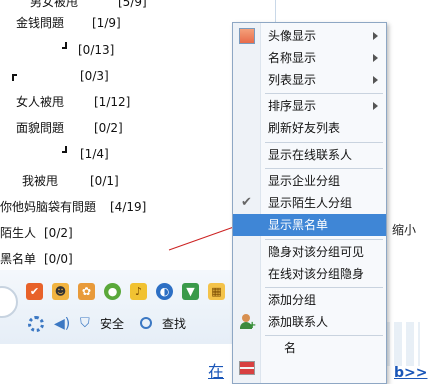 Image resolution: width=430 pixels, height=384 pixels. I want to click on background-link-left: 在, so click(216, 372).